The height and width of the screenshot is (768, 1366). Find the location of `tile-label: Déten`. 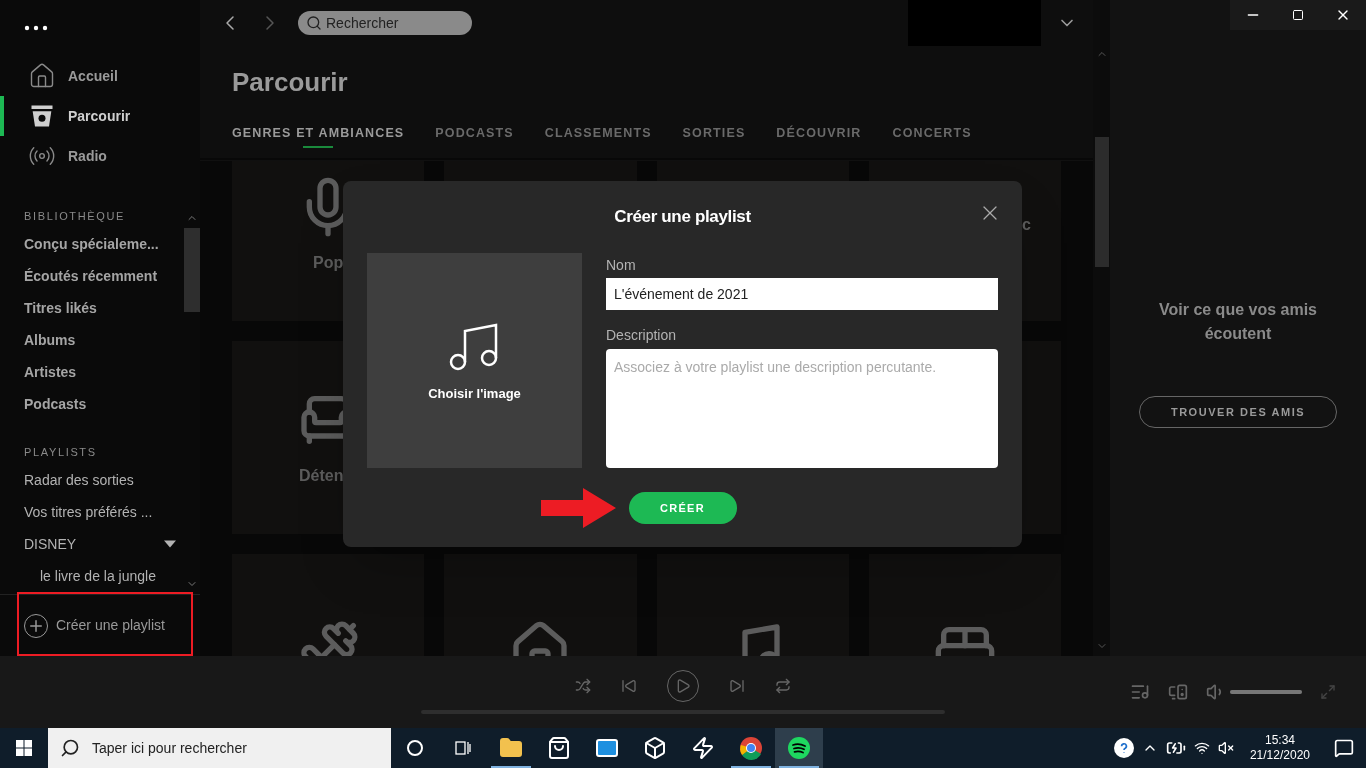

tile-label: Déten is located at coordinates (321, 475).